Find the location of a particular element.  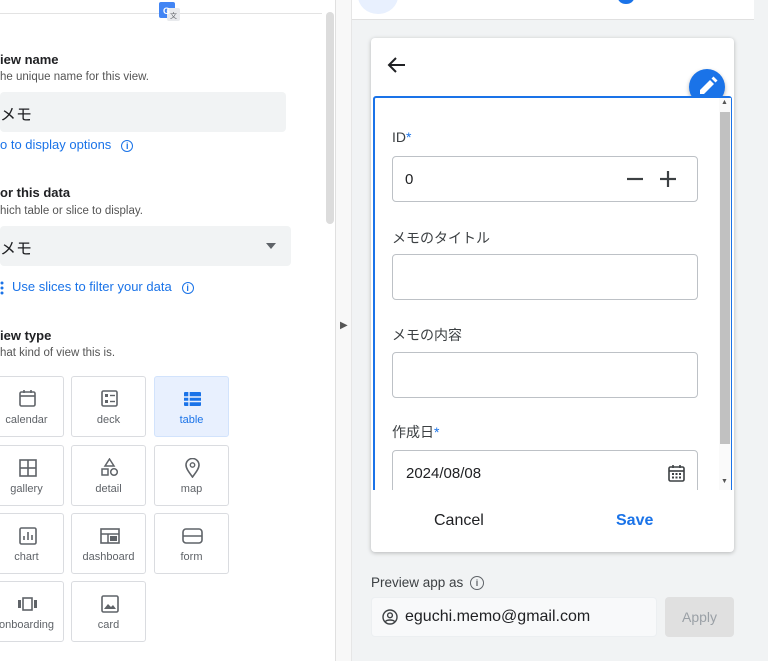

view-type-detail: detail is located at coordinates (108, 475).